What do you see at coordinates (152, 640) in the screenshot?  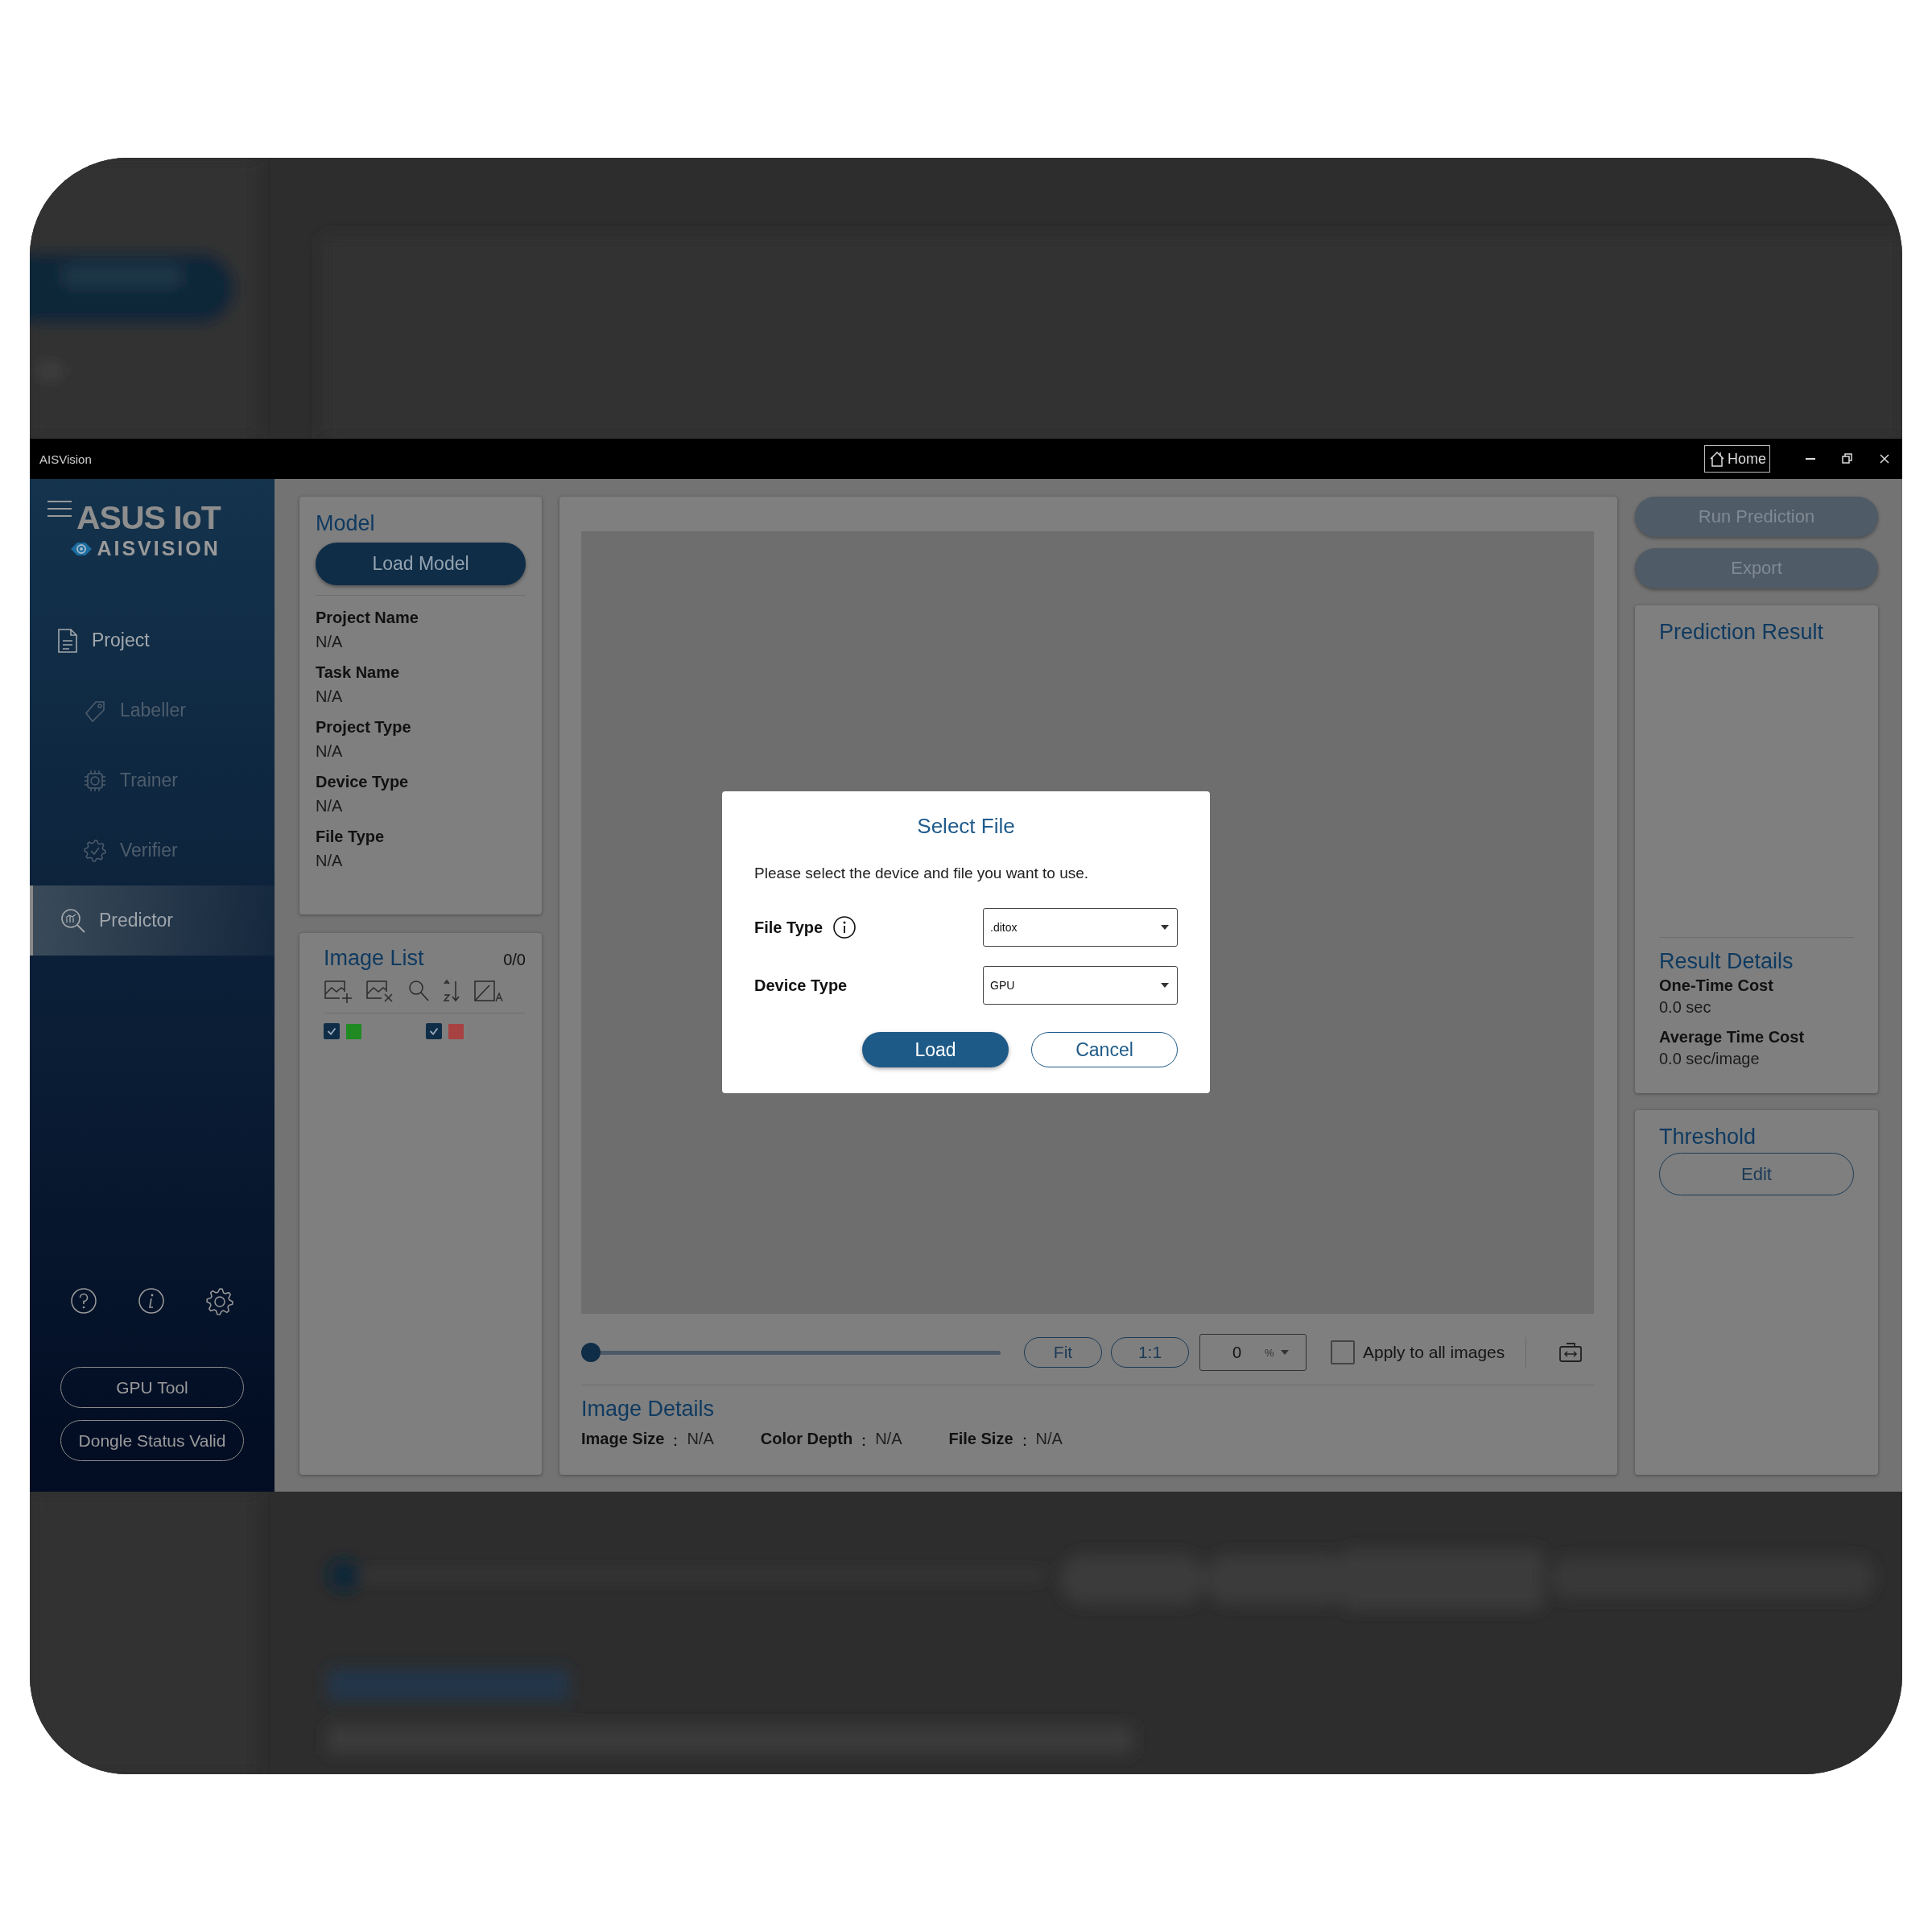 I see `nav-item: Project` at bounding box center [152, 640].